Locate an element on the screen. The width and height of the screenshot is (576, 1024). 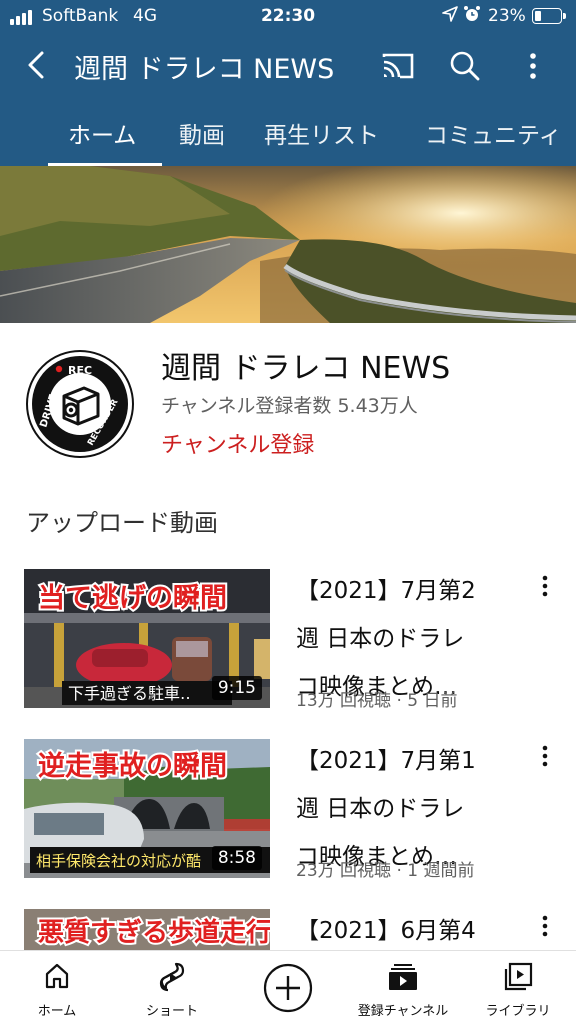
nav-library: ライブラリ is located at coordinates (518, 987).